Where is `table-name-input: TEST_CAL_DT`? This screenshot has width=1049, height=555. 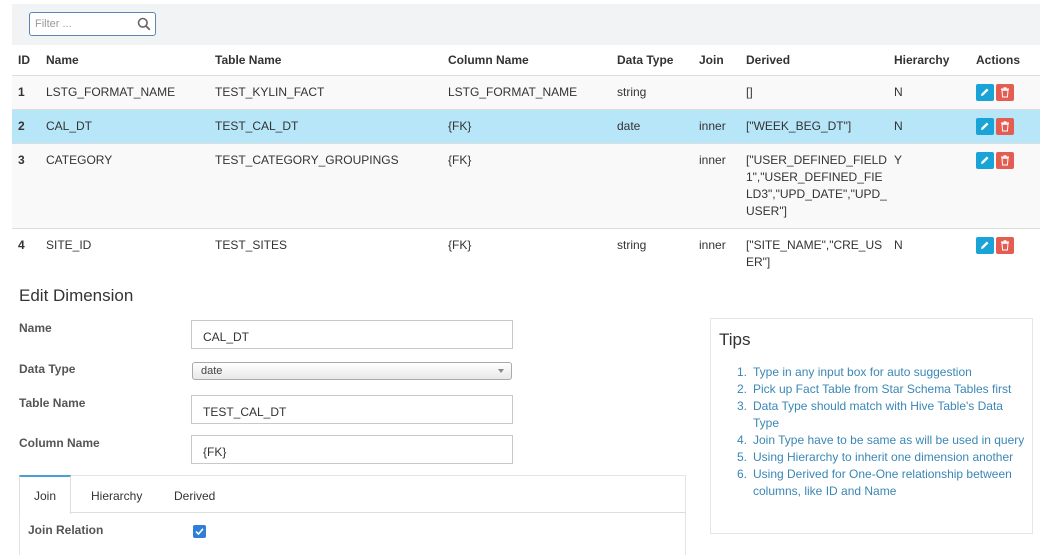 table-name-input: TEST_CAL_DT is located at coordinates (352, 409).